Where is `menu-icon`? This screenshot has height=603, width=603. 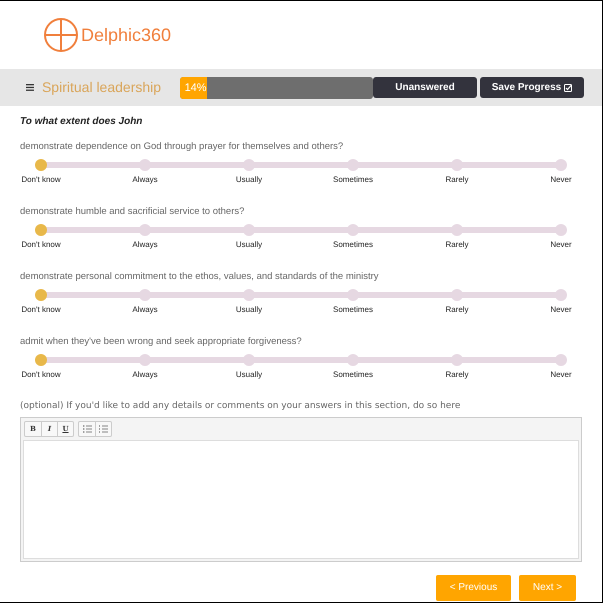 menu-icon is located at coordinates (30, 87).